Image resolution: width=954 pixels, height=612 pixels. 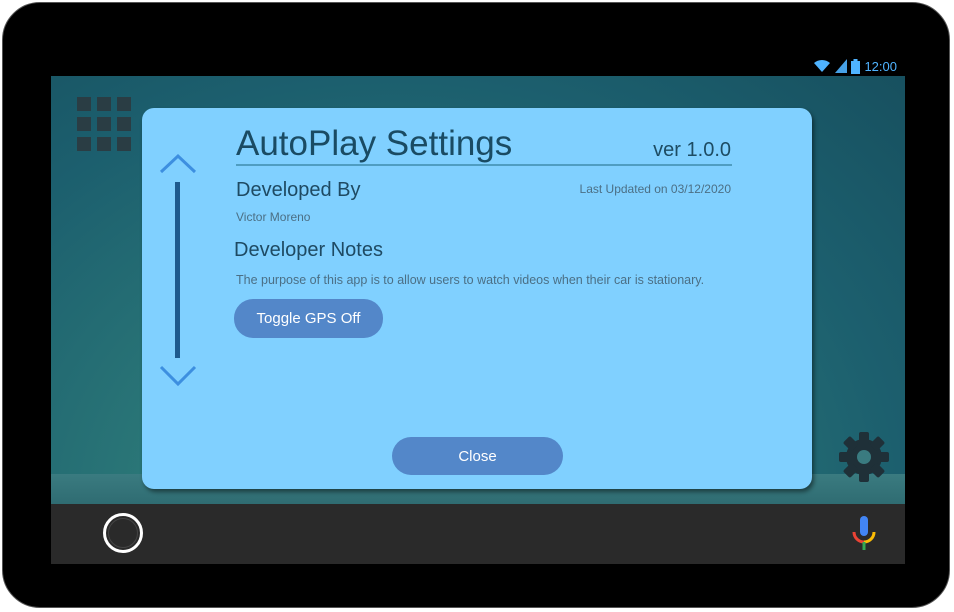 I want to click on gear-icon, so click(x=864, y=457).